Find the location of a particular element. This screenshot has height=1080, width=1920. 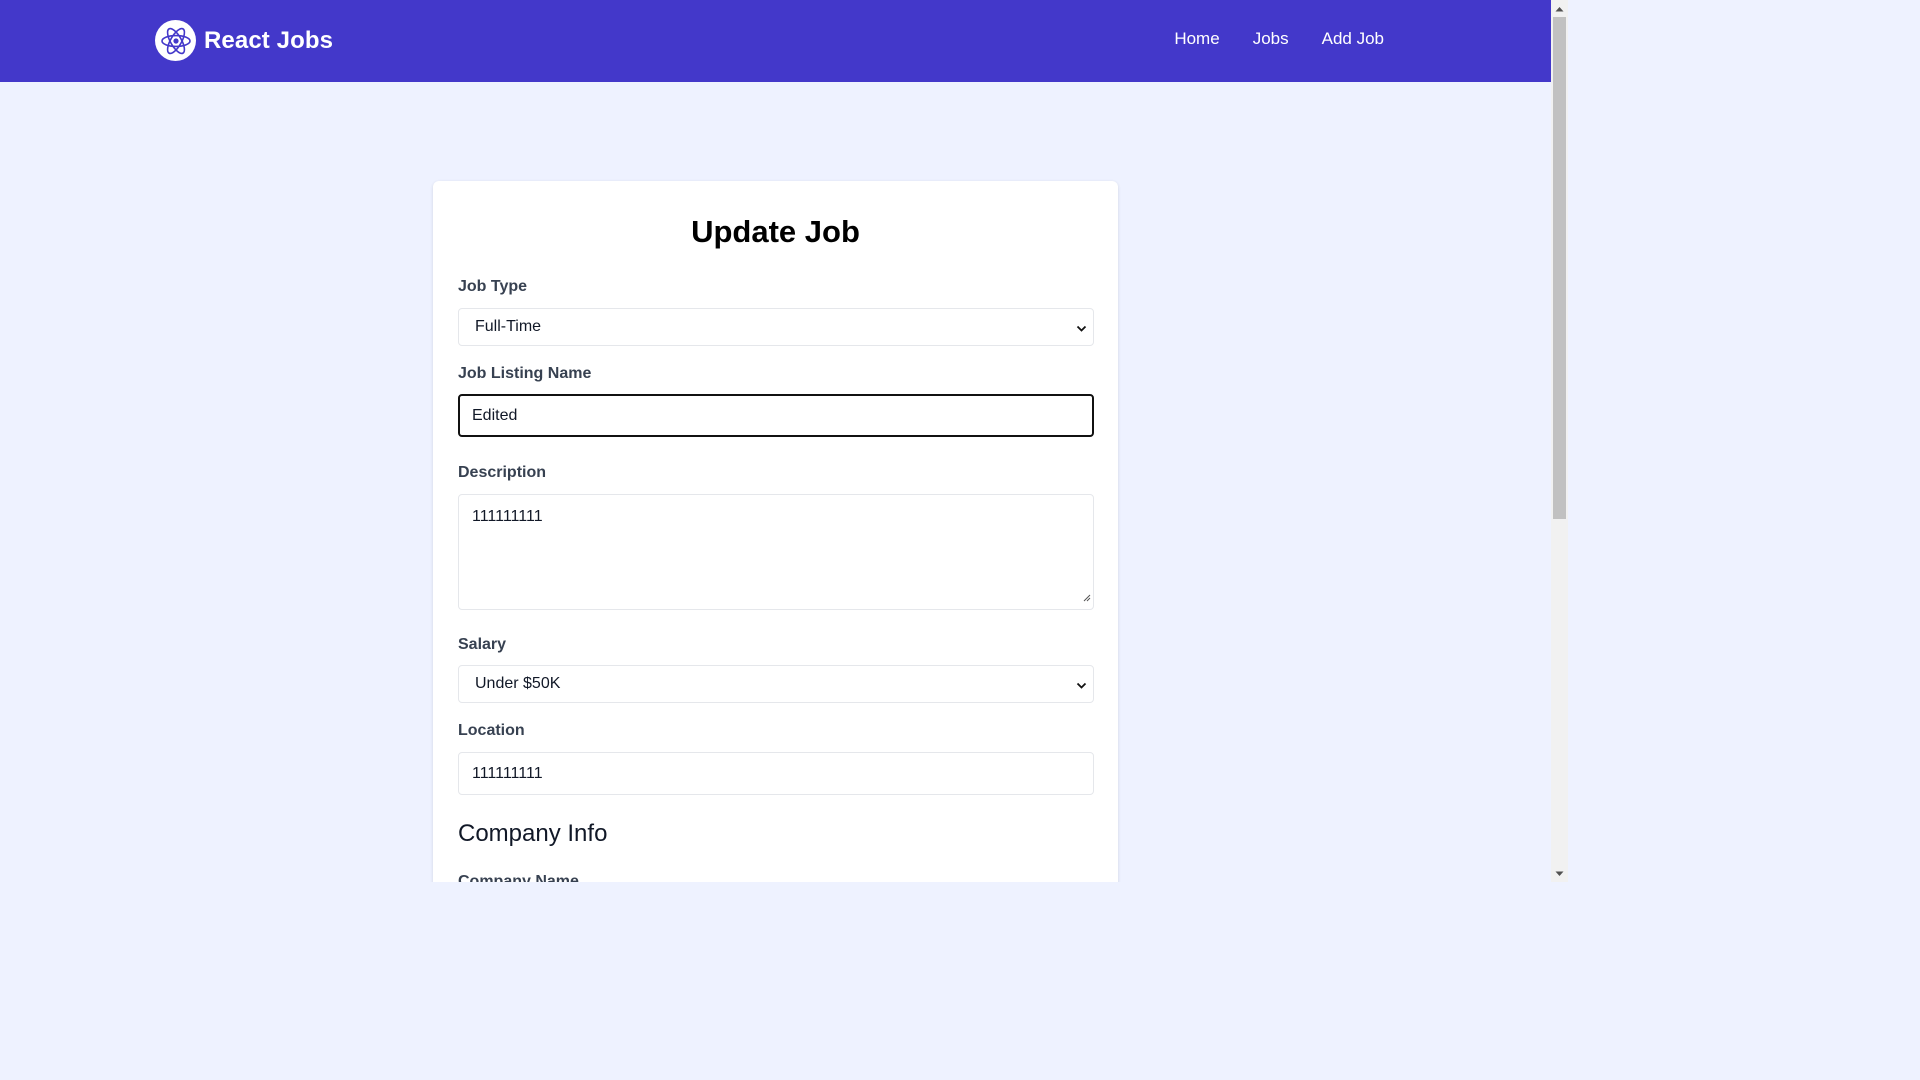

location-label: Location is located at coordinates (491, 730).